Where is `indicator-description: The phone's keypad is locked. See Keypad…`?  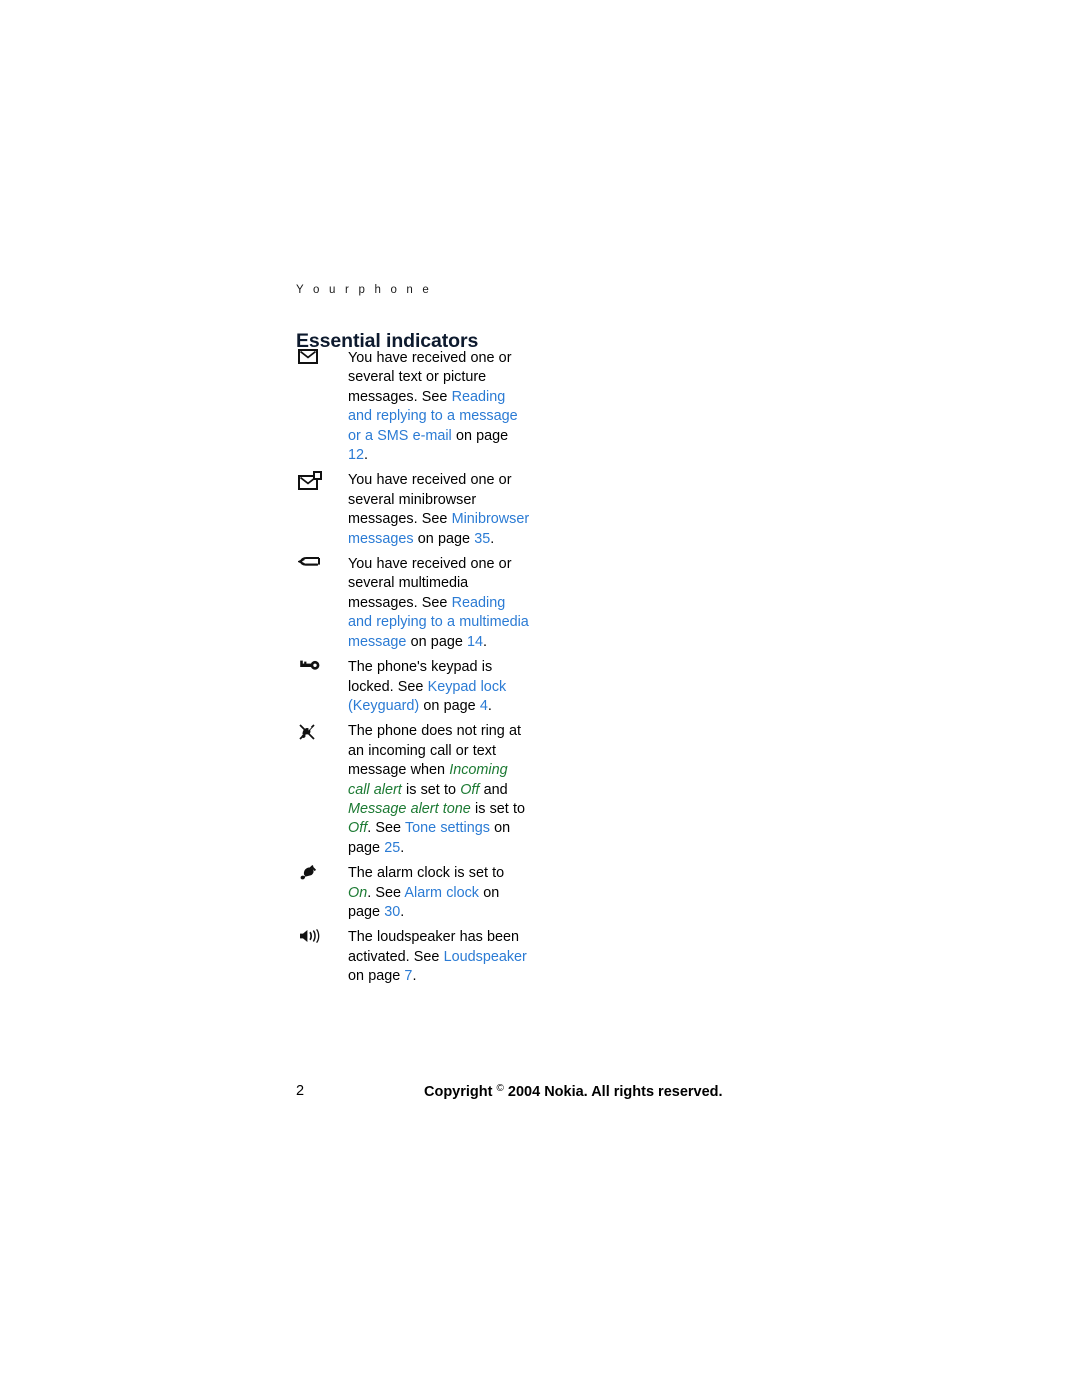
indicator-description: The phone's keypad is locked. See Keypad… is located at coordinates (439, 687).